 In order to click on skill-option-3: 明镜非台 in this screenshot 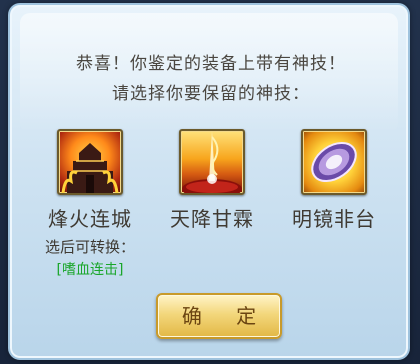, I will do `click(334, 180)`.